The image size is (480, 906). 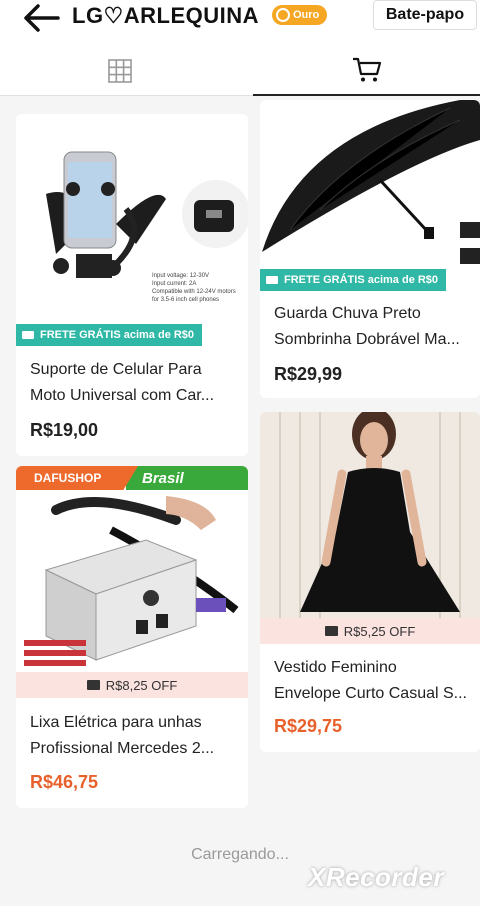 What do you see at coordinates (376, 877) in the screenshot?
I see `recorder-watermark: XRecorder` at bounding box center [376, 877].